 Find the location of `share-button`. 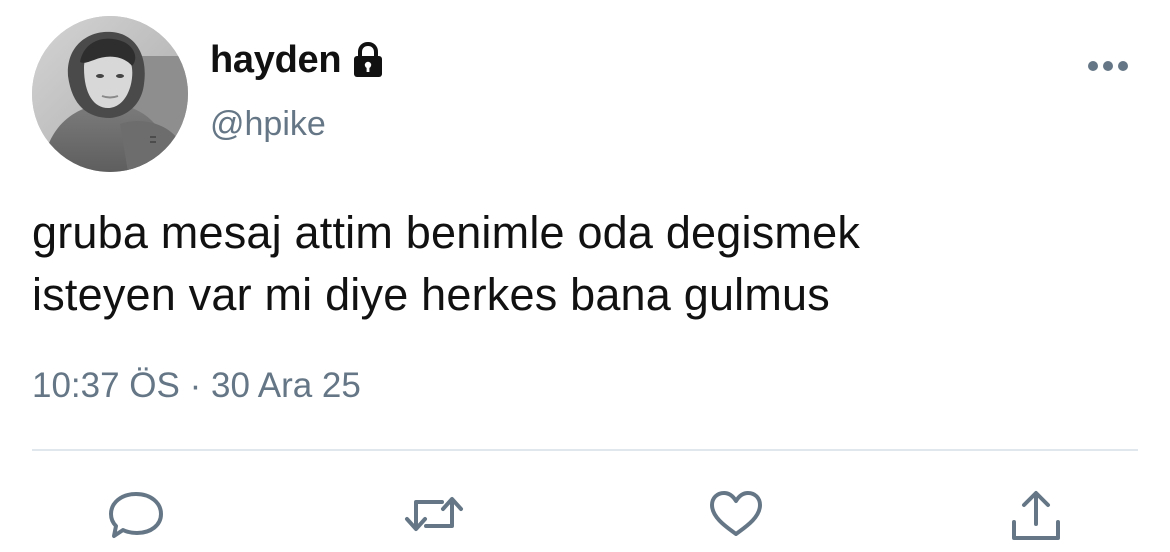

share-button is located at coordinates (1036, 520).